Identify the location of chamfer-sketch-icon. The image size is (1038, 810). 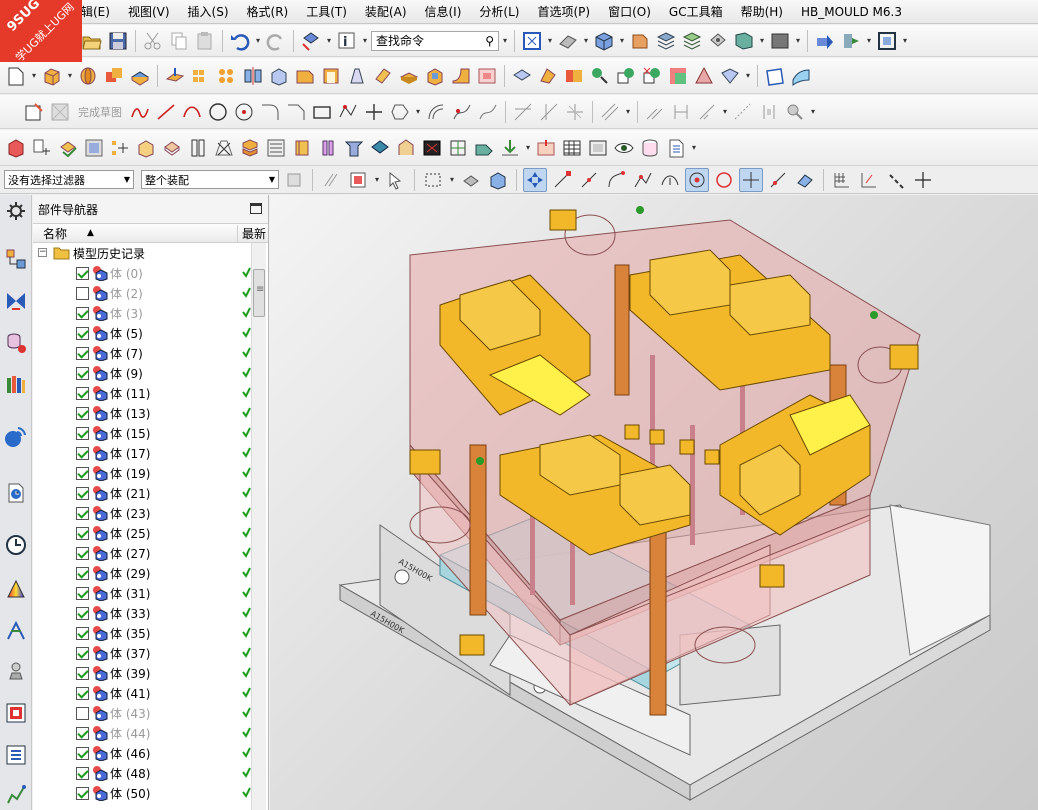
(296, 112).